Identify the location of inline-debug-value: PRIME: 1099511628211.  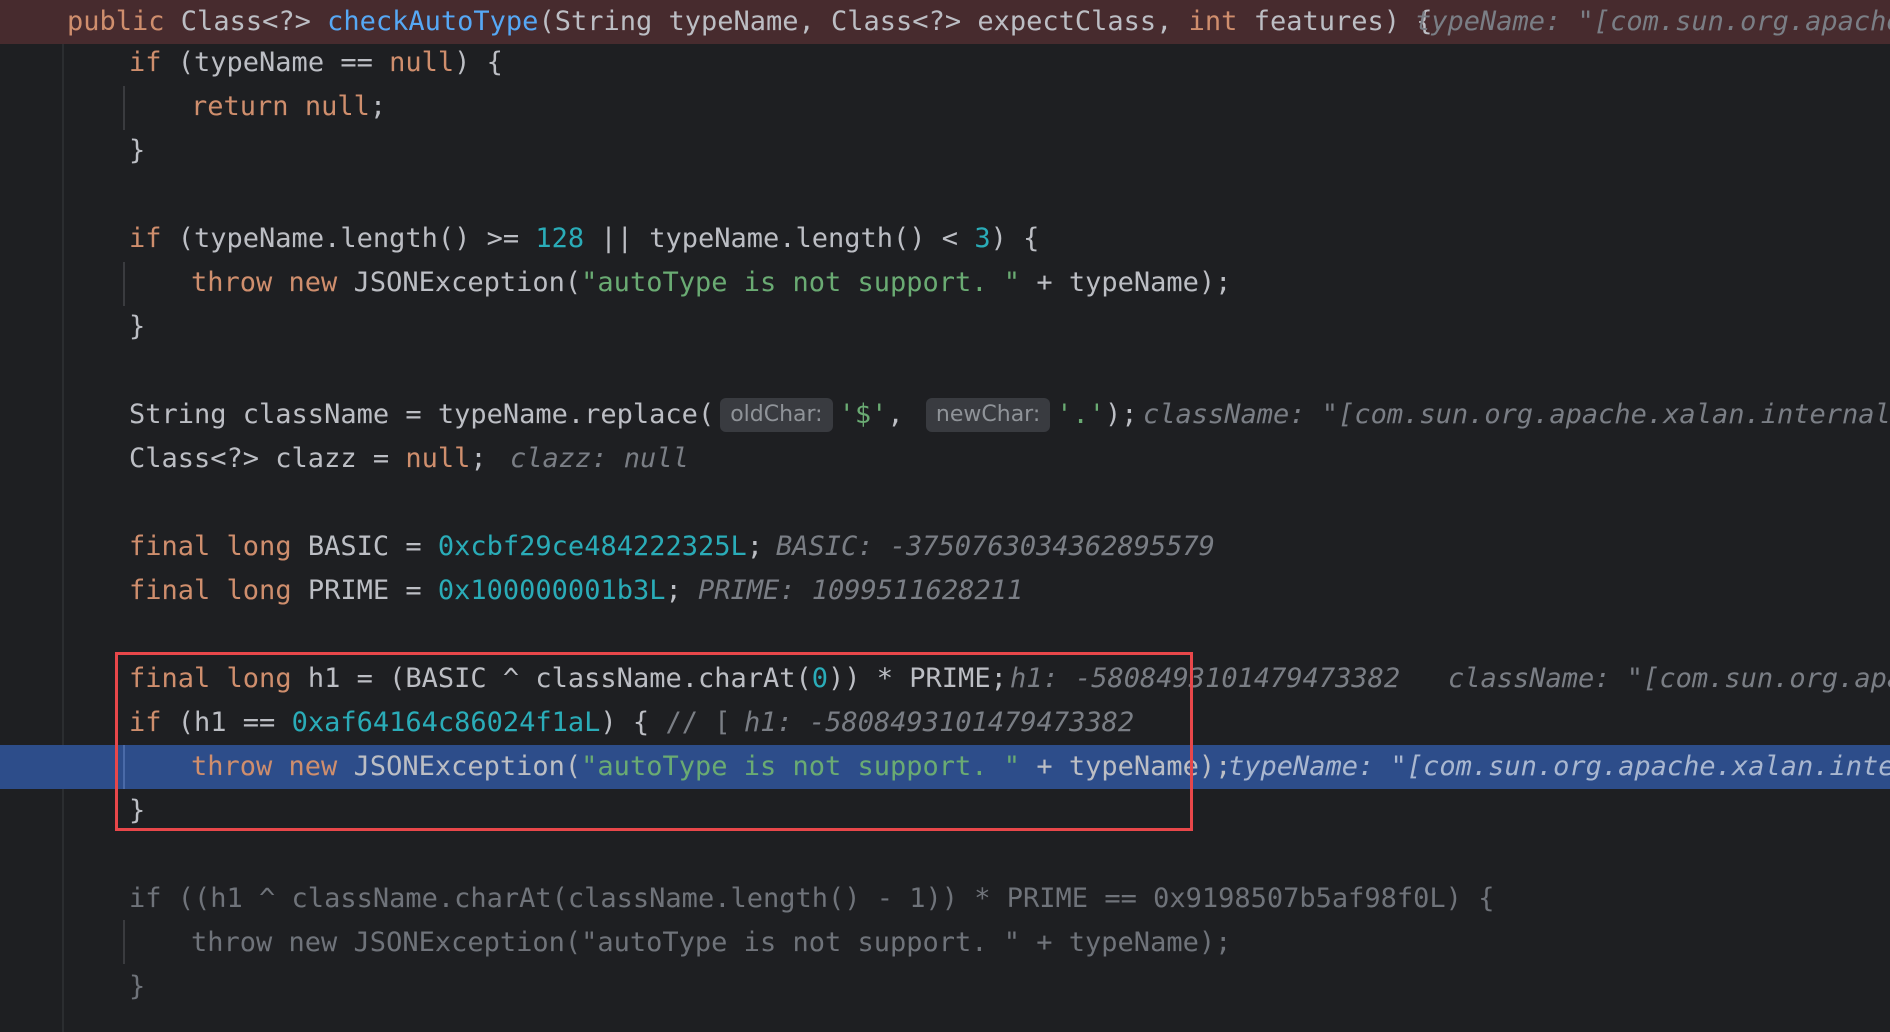
(861, 590).